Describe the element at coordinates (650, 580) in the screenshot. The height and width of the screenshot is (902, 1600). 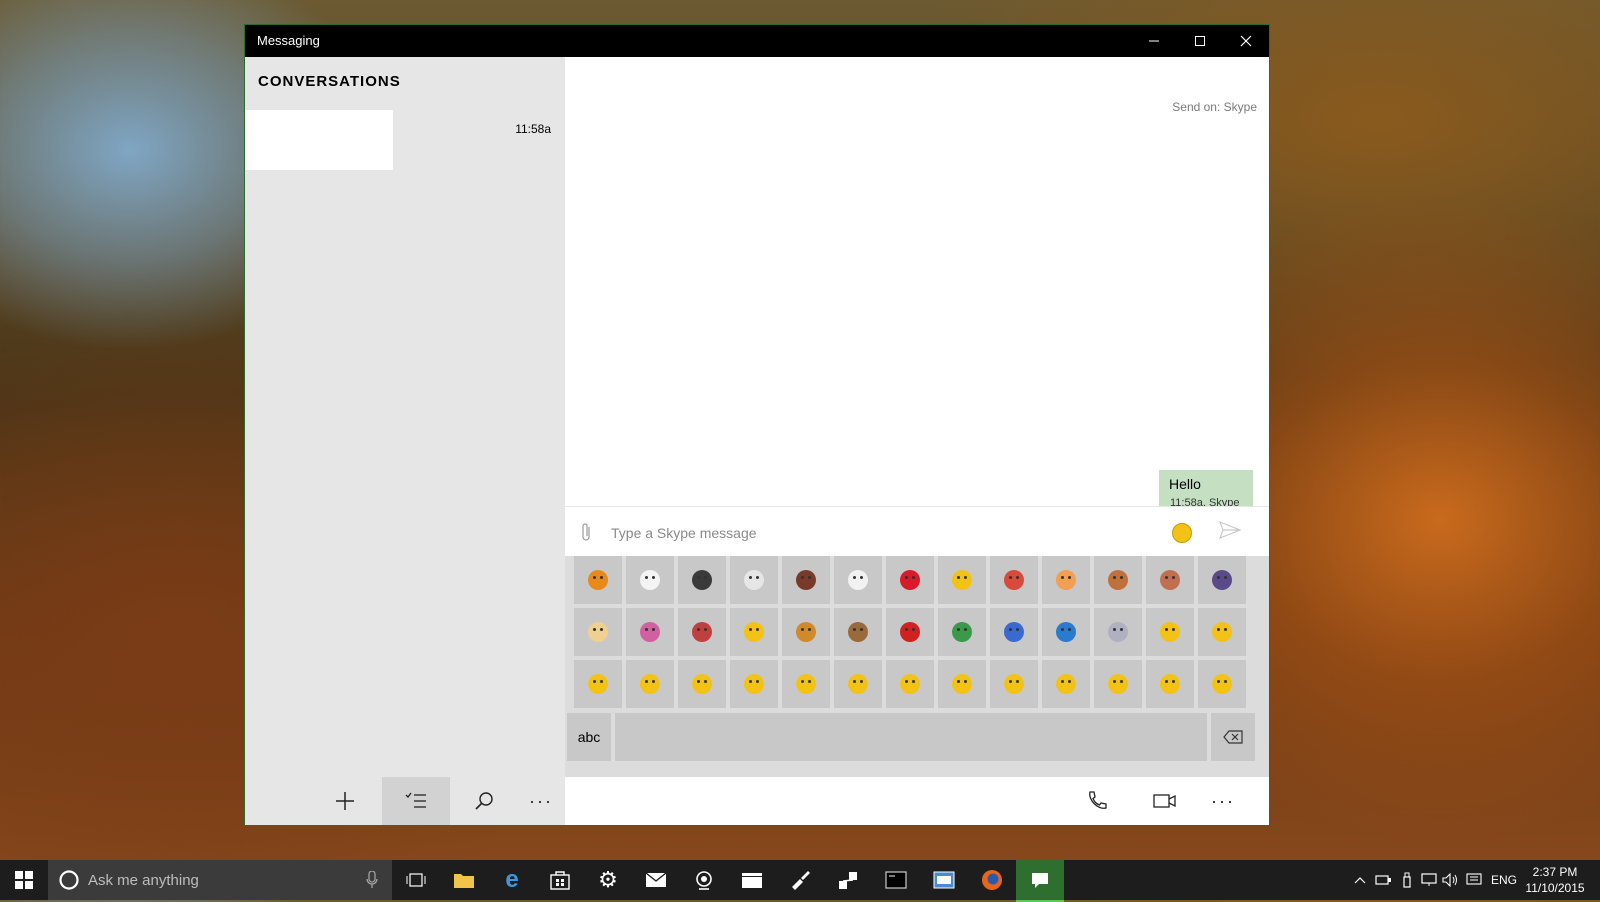
I see `emoji-key-ghost` at that location.